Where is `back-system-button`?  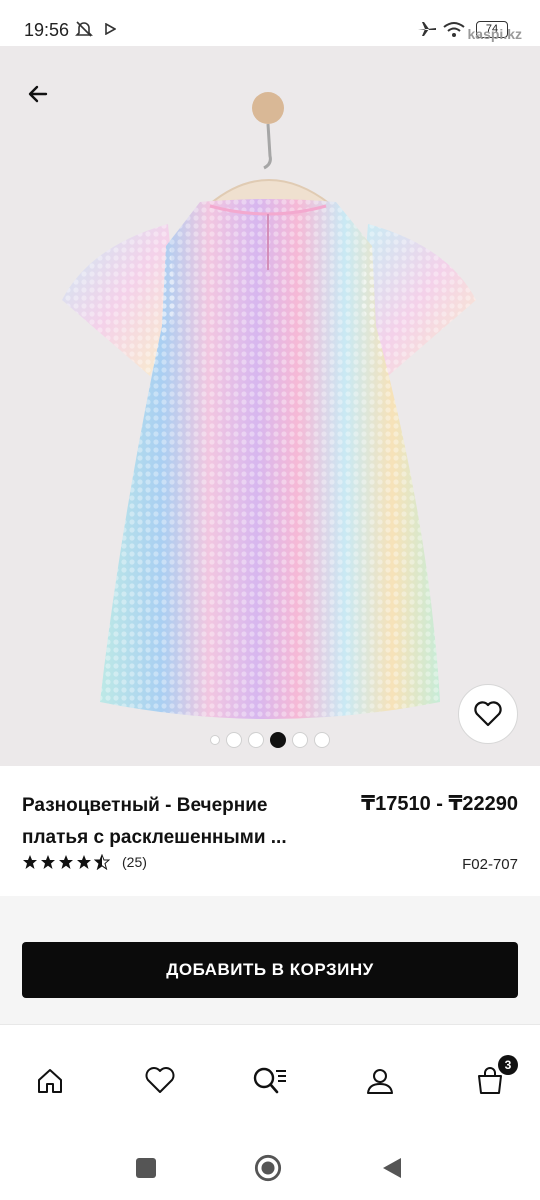
back-system-button is located at coordinates (392, 1168).